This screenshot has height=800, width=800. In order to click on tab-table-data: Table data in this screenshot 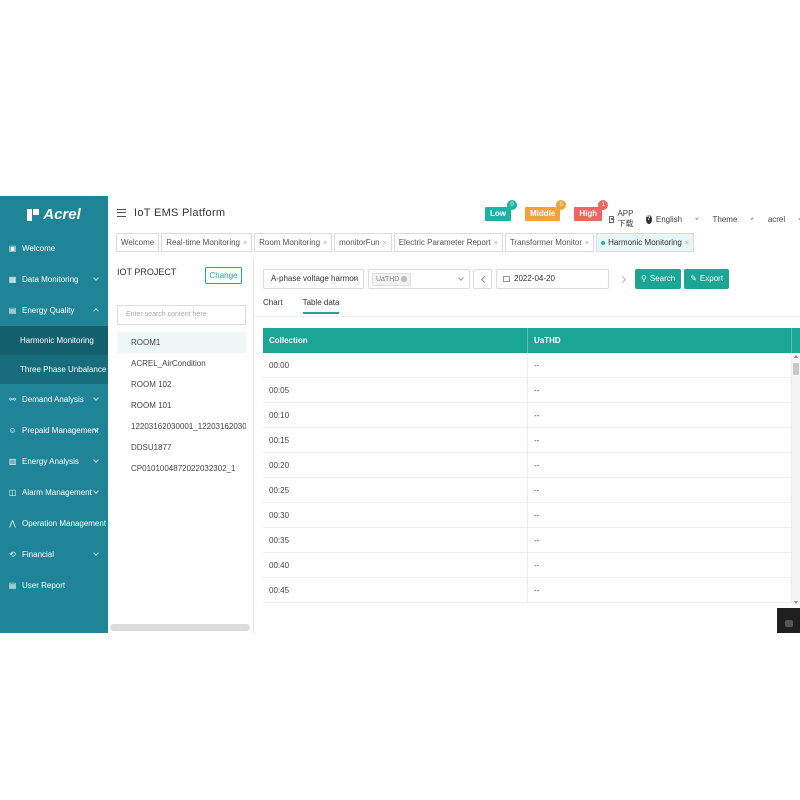, I will do `click(321, 306)`.